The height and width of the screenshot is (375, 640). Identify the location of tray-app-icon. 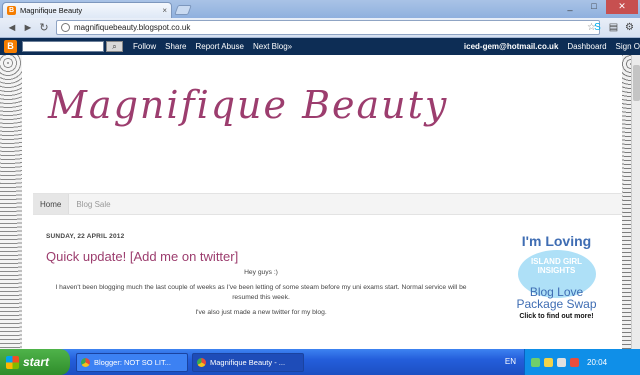
(574, 362).